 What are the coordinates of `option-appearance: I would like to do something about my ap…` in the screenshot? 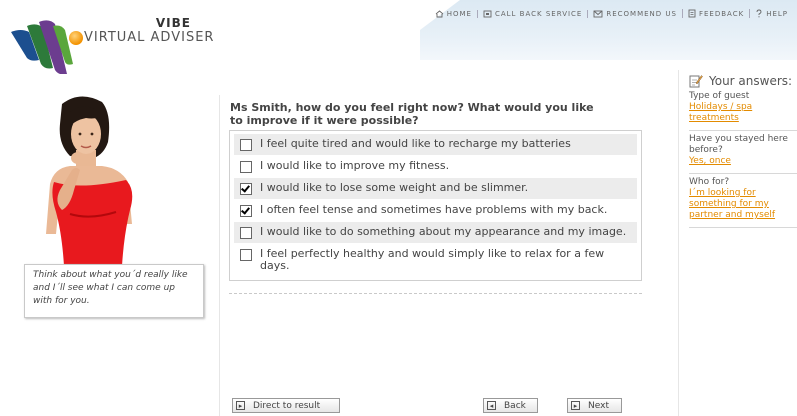 It's located at (435, 232).